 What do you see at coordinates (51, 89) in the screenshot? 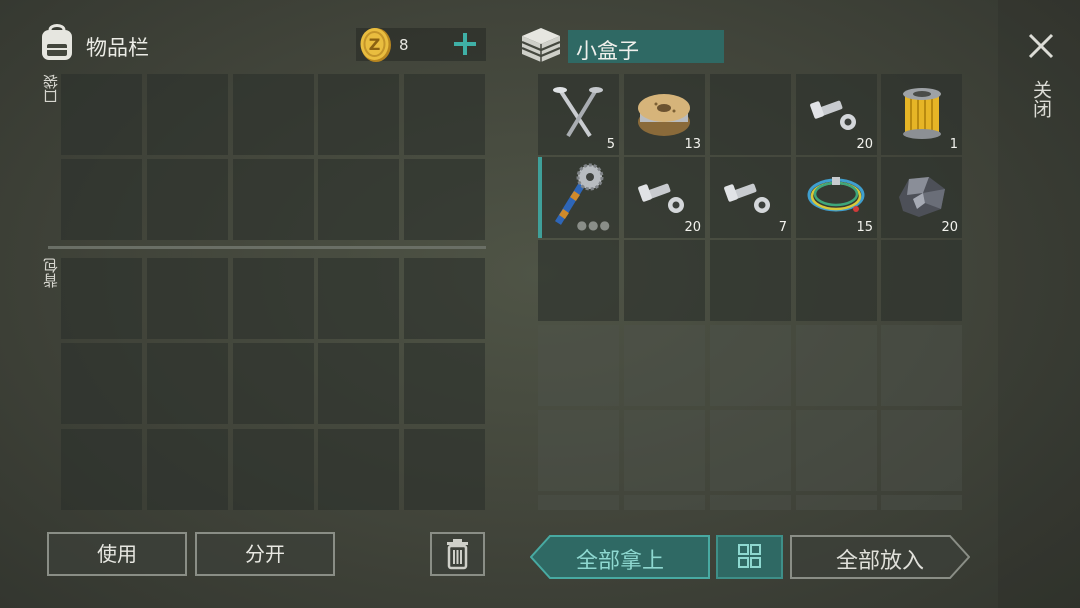
I see `pocket-section-label: 口袋` at bounding box center [51, 89].